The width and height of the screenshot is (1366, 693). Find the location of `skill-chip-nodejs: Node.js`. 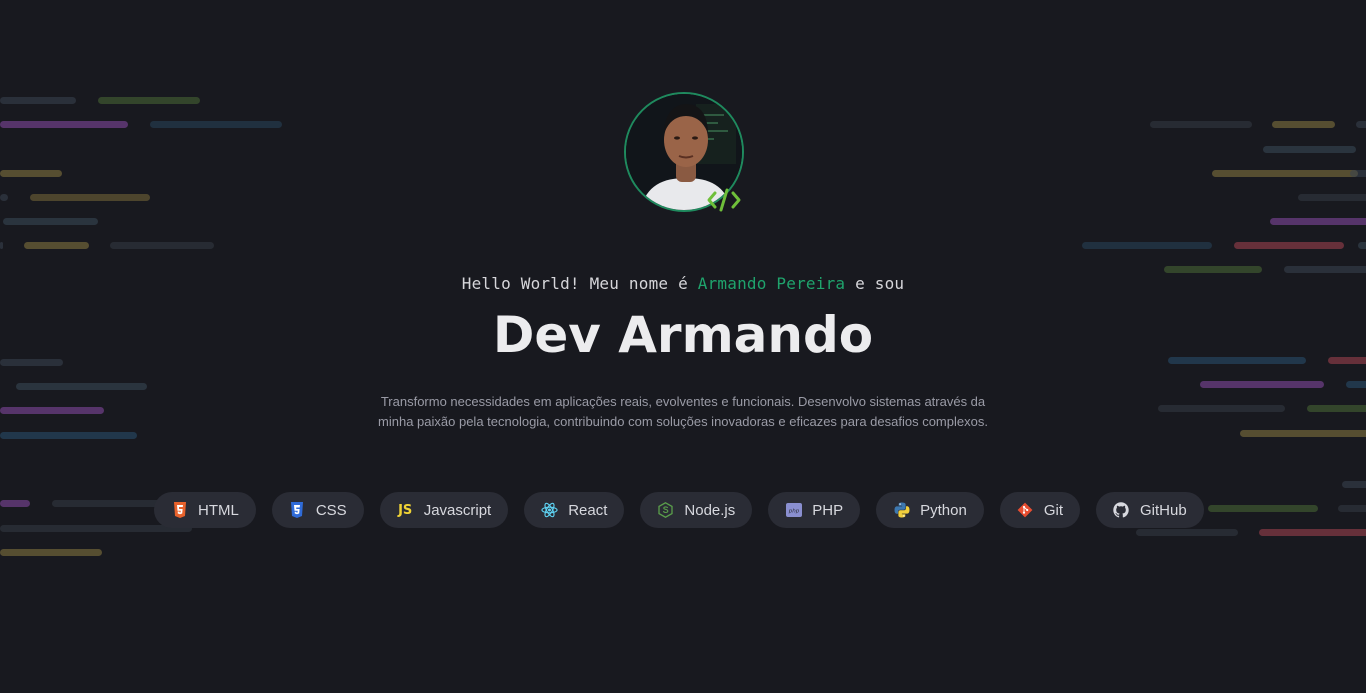

skill-chip-nodejs: Node.js is located at coordinates (696, 510).